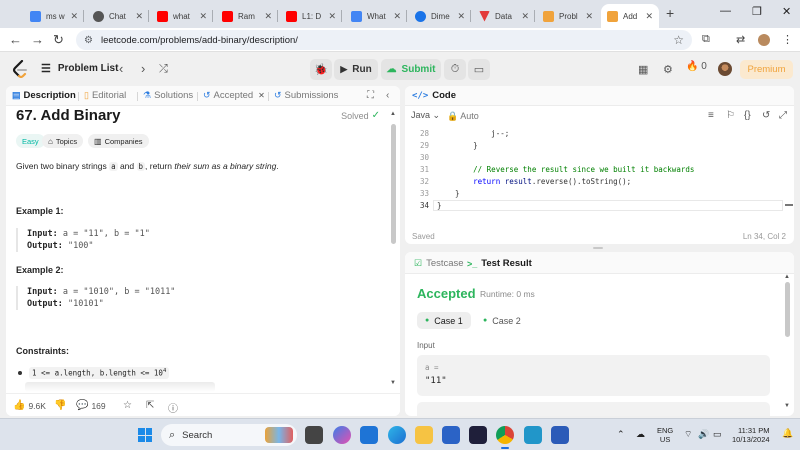 The image size is (800, 450). Describe the element at coordinates (397, 435) in the screenshot. I see `edge-icon` at that location.